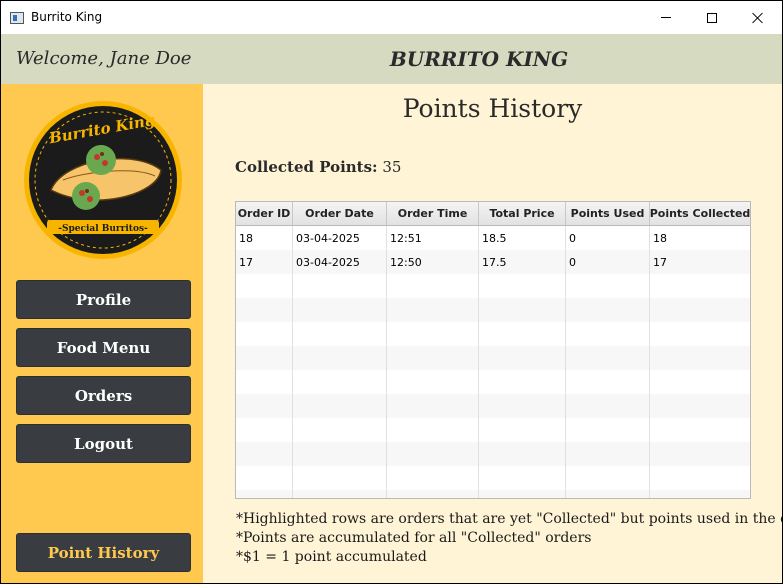  Describe the element at coordinates (67, 17) in the screenshot. I see `window-title: Burrito King` at that location.